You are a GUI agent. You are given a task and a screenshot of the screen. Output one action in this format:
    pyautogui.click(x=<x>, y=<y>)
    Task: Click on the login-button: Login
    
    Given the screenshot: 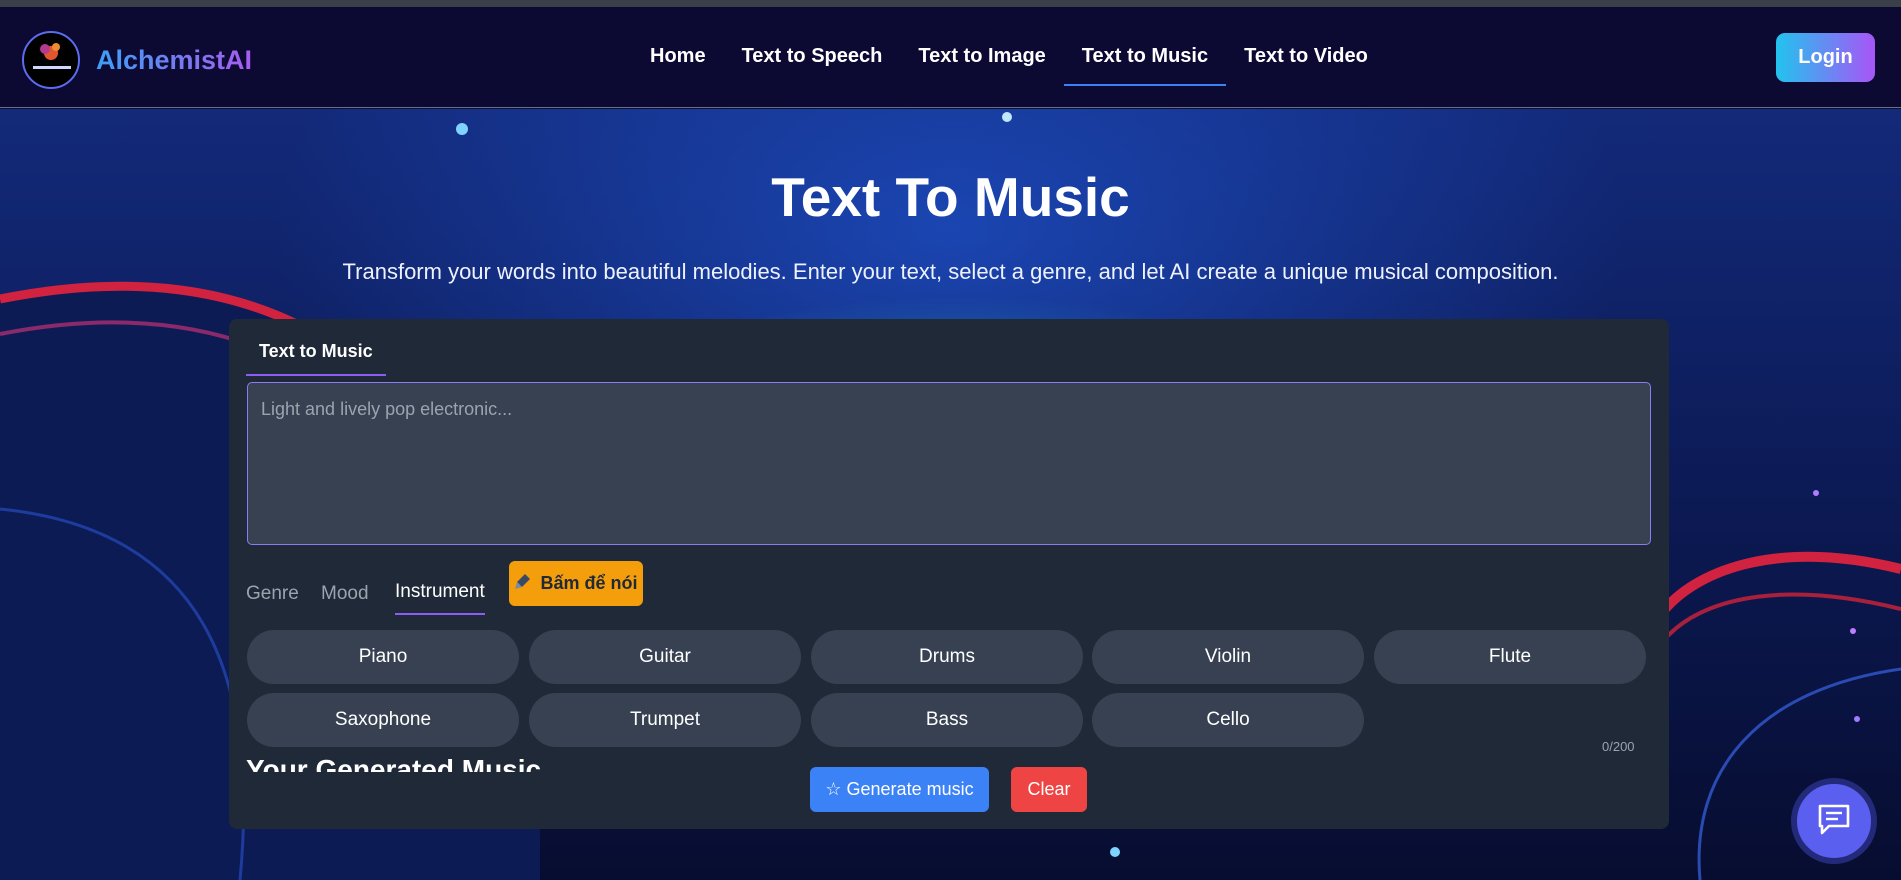 What is the action you would take?
    pyautogui.click(x=1825, y=57)
    